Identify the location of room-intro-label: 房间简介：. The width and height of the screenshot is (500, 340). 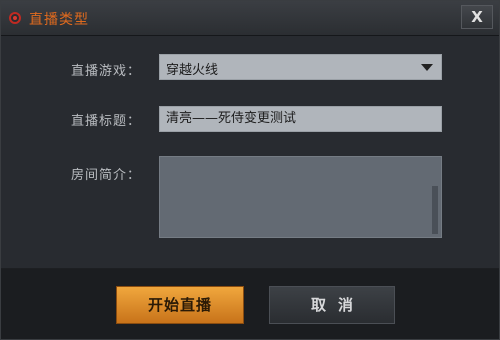
(106, 175).